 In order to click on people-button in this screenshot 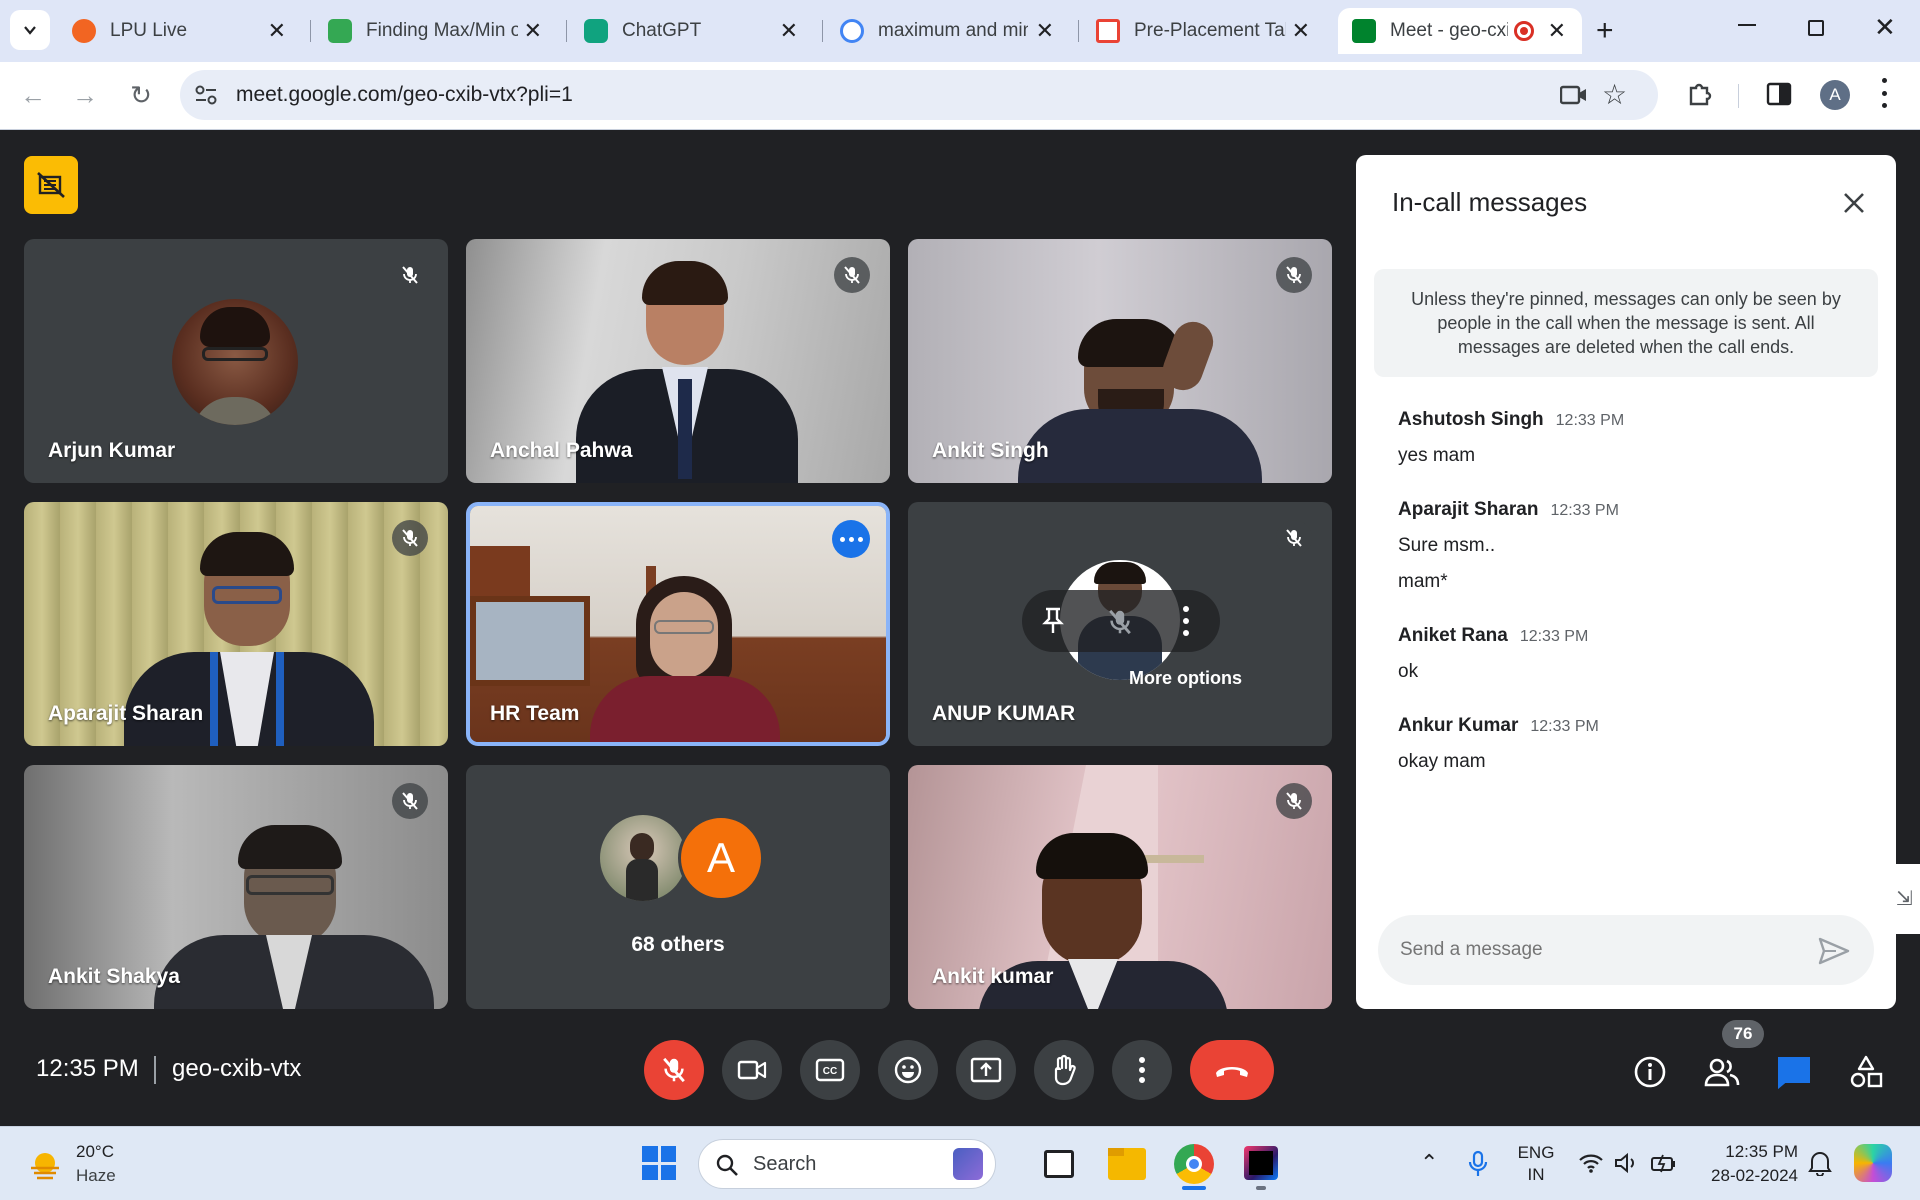, I will do `click(1722, 1072)`.